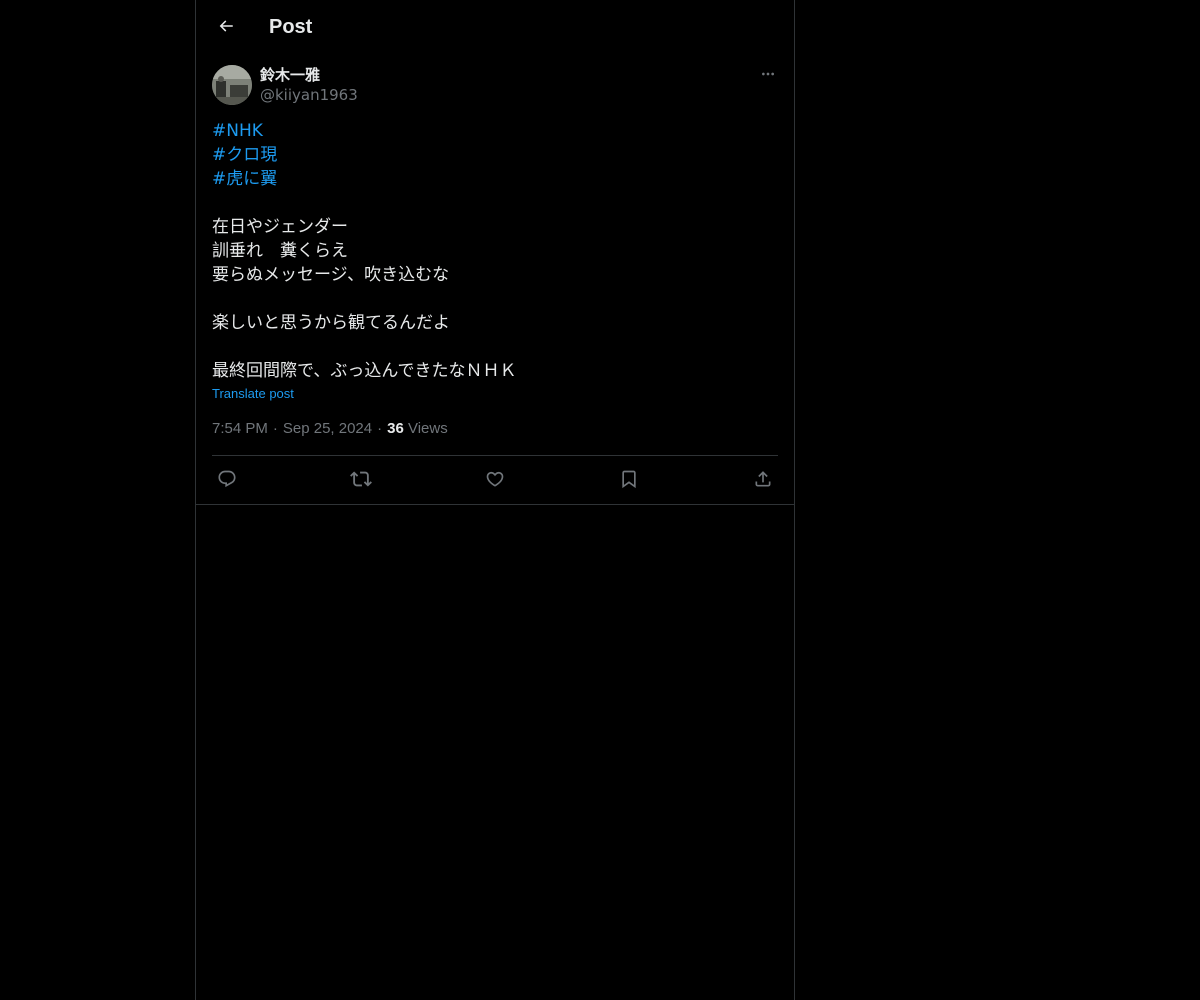 This screenshot has width=1200, height=1000. What do you see at coordinates (495, 88) in the screenshot?
I see `author-row: 鈴木一雅 @kiiyan1963` at bounding box center [495, 88].